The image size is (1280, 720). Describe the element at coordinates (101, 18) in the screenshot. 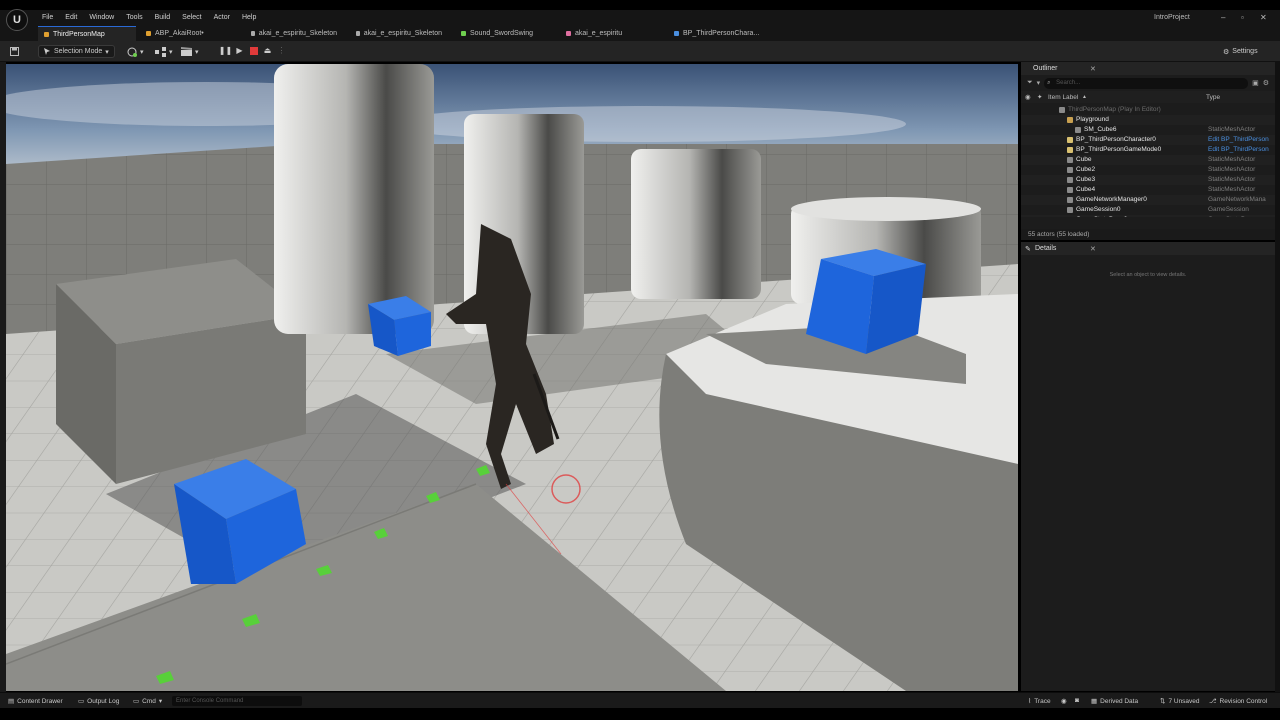

I see `menu-window: Window` at that location.